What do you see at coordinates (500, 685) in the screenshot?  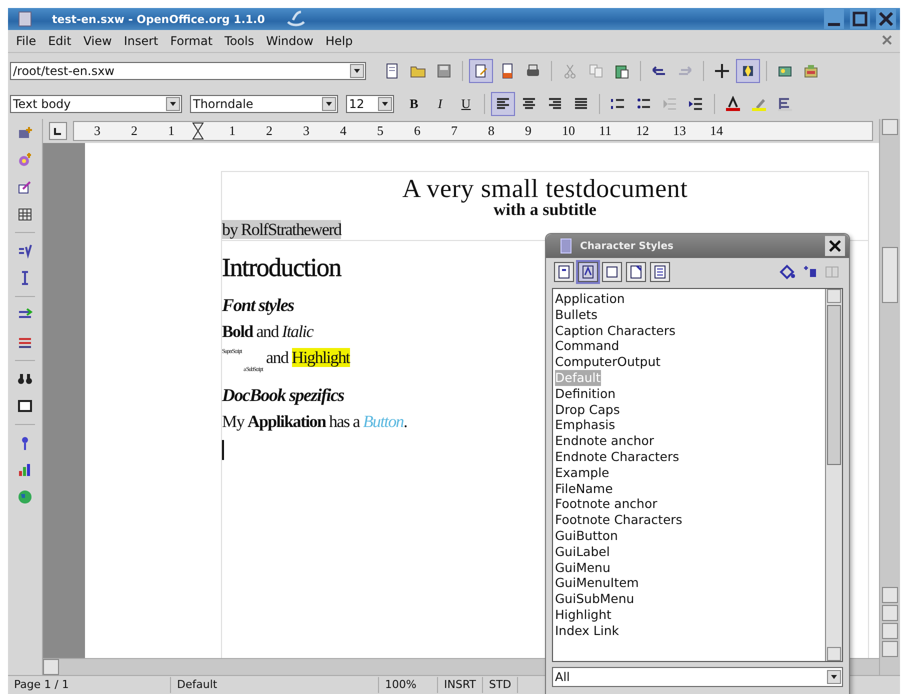 I see `selection-mode: STD` at bounding box center [500, 685].